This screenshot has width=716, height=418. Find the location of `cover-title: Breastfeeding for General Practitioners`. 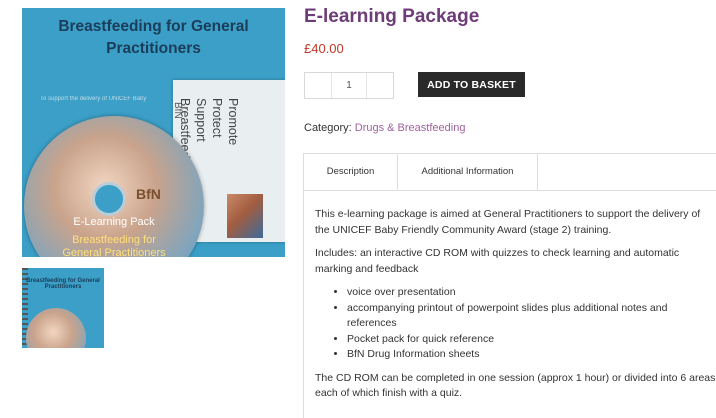

cover-title: Breastfeeding for General Practitioners is located at coordinates (153, 38).